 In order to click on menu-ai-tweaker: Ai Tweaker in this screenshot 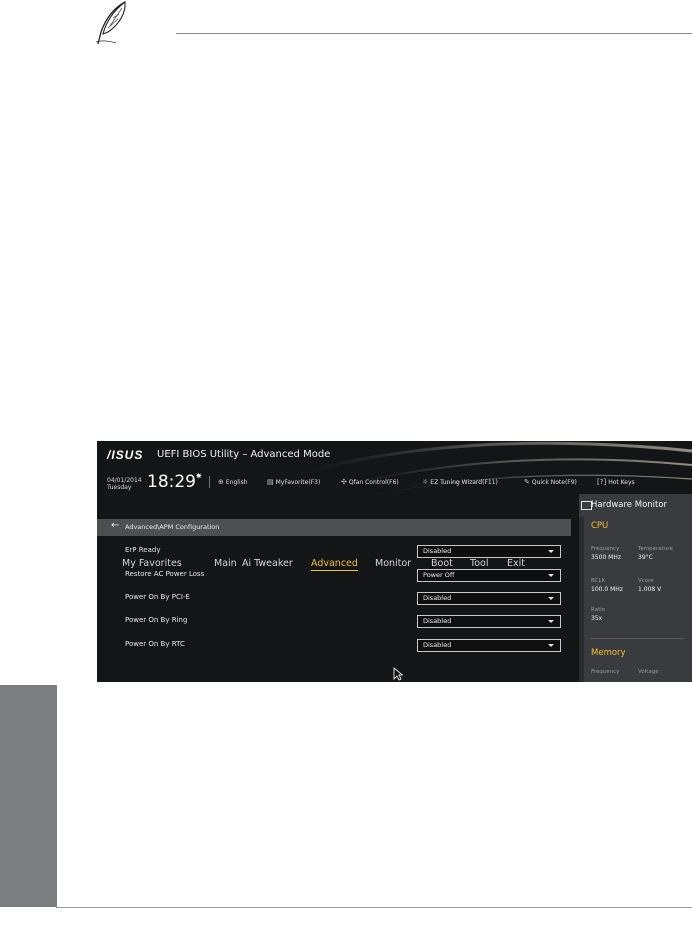, I will do `click(267, 563)`.